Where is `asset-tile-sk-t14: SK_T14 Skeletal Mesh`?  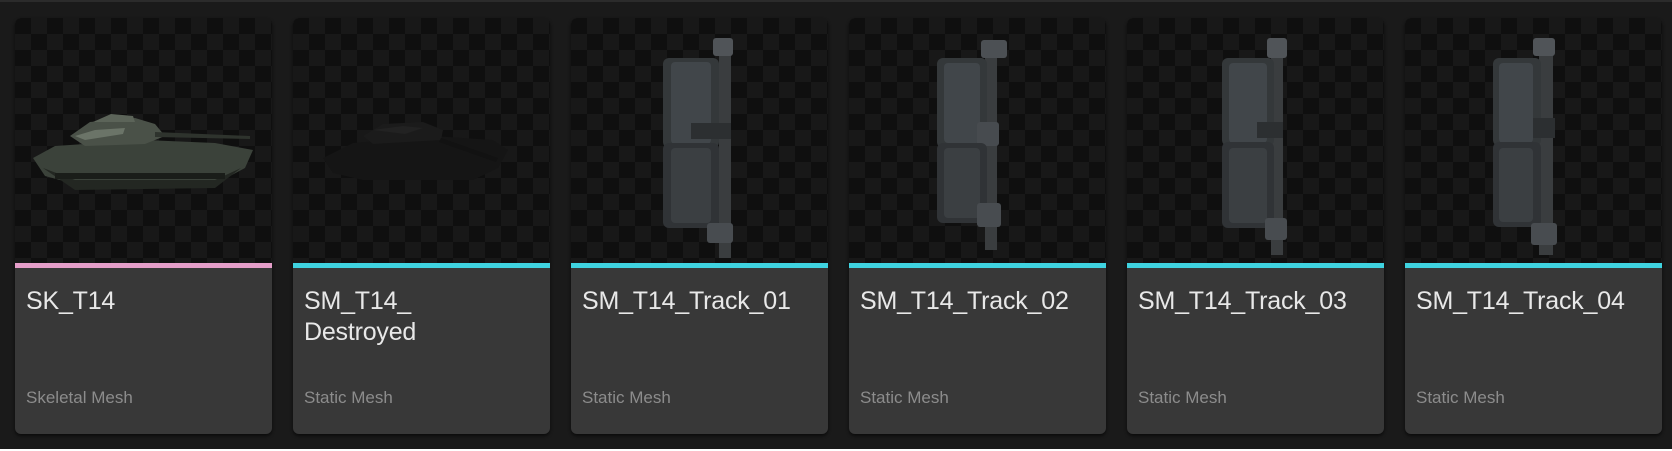
asset-tile-sk-t14: SK_T14 Skeletal Mesh is located at coordinates (143, 226).